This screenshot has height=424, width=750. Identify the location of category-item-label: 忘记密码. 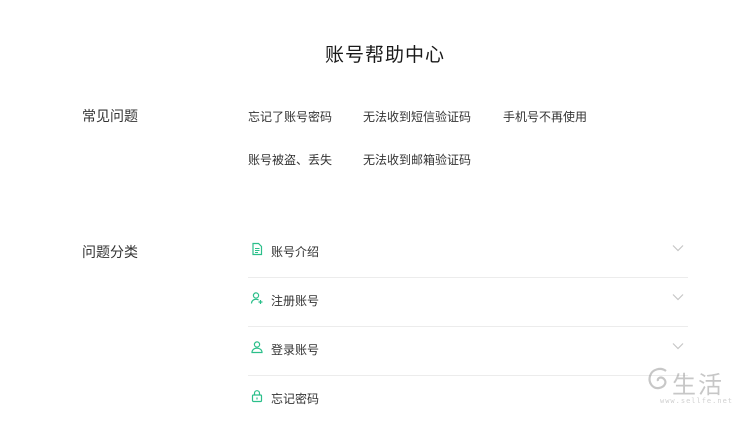
(295, 399).